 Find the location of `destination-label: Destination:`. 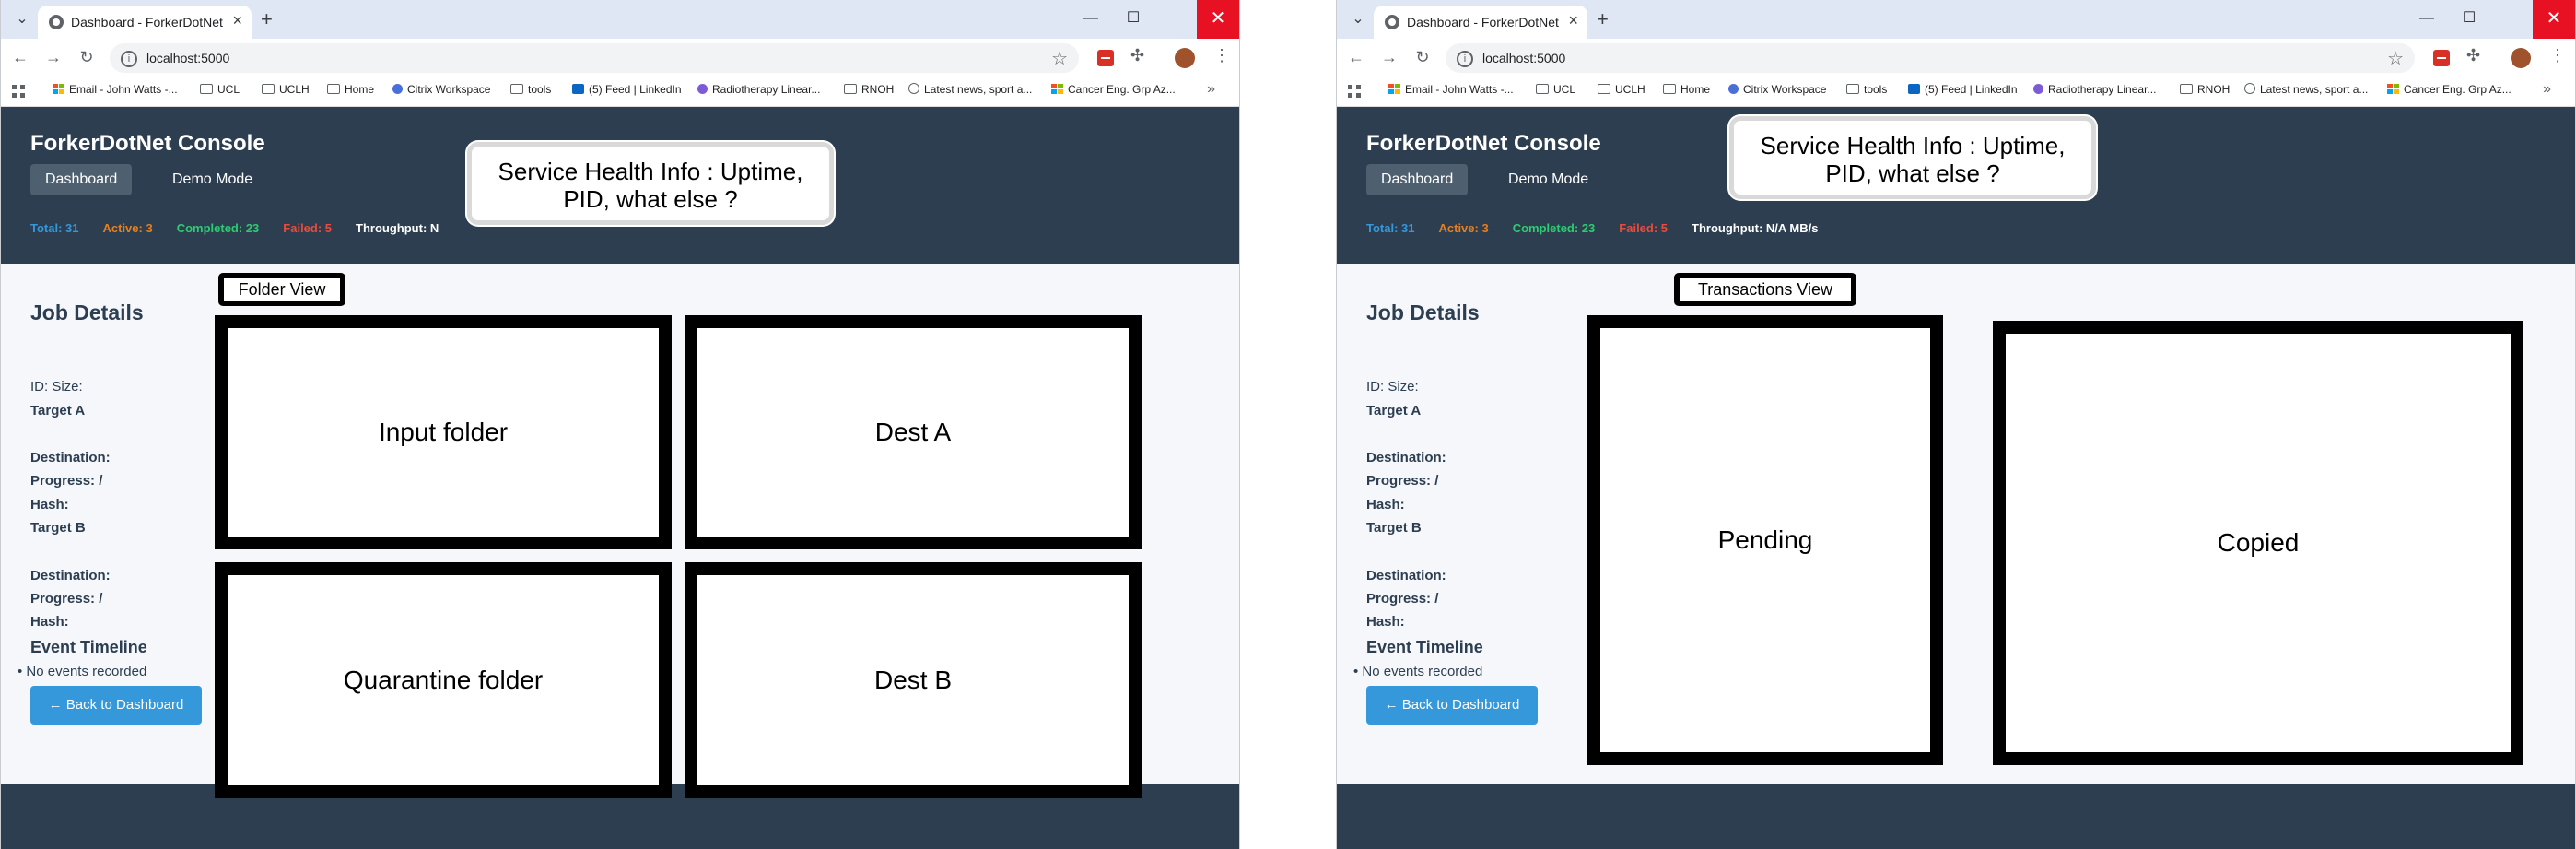

destination-label: Destination: is located at coordinates (1406, 458).